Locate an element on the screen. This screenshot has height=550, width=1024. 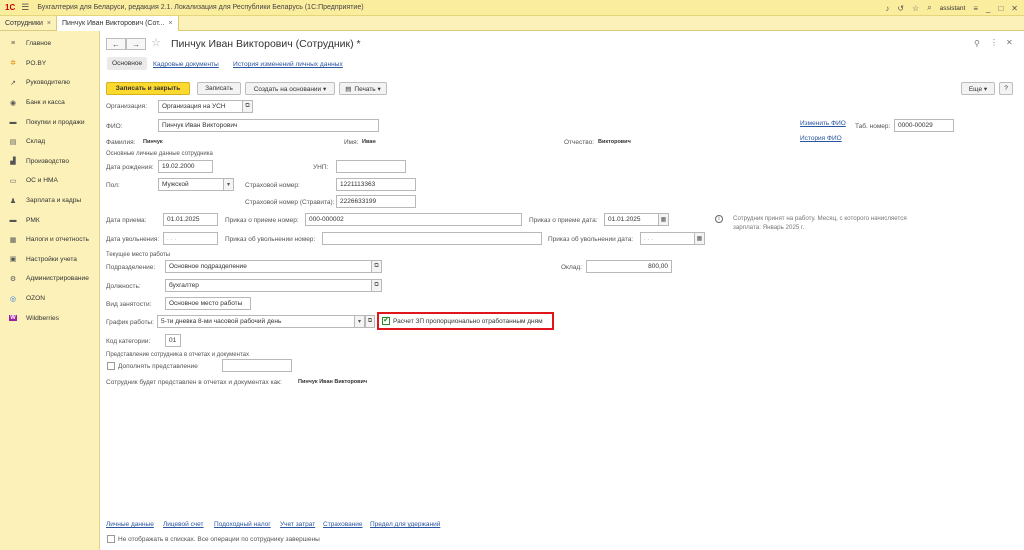
dept-field: Основное подразделение is located at coordinates (268, 266).